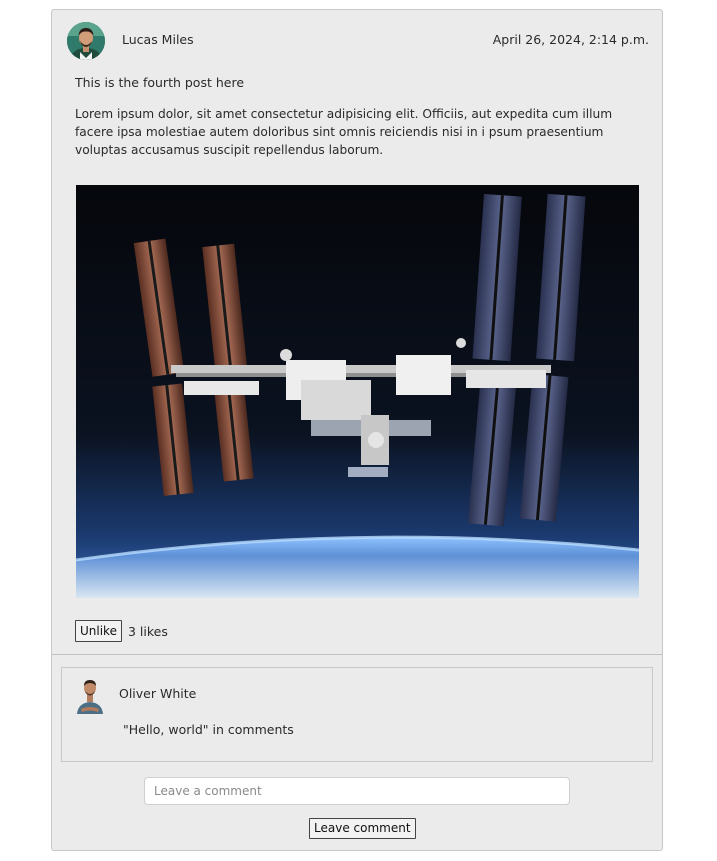 This screenshot has height=861, width=717. What do you see at coordinates (157, 693) in the screenshot?
I see `commenter-name: Oliver White` at bounding box center [157, 693].